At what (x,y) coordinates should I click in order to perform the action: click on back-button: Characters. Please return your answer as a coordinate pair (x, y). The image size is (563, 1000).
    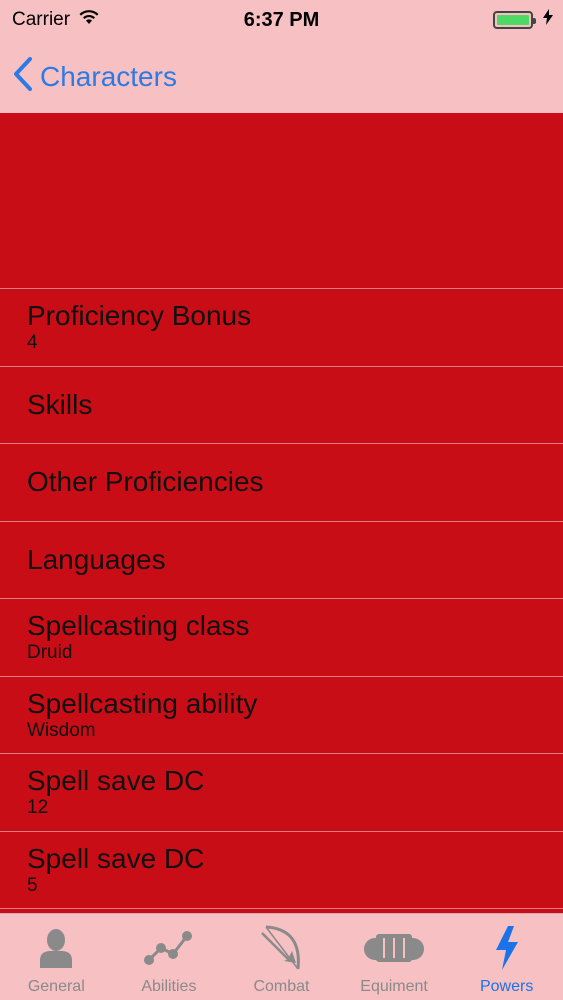
    Looking at the image, I should click on (94, 76).